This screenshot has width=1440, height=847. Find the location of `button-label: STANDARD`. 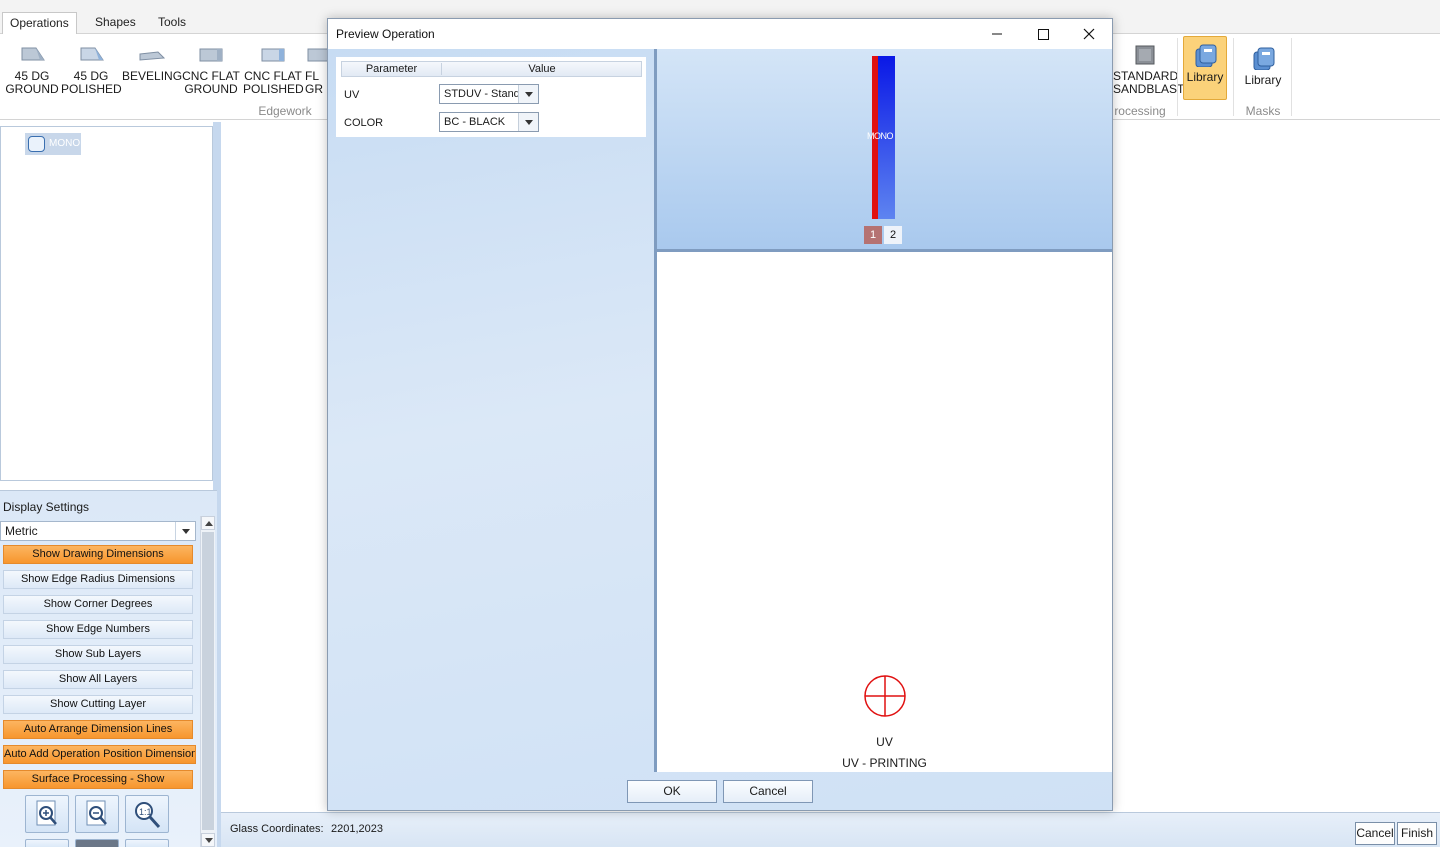

button-label: STANDARD is located at coordinates (1146, 76).